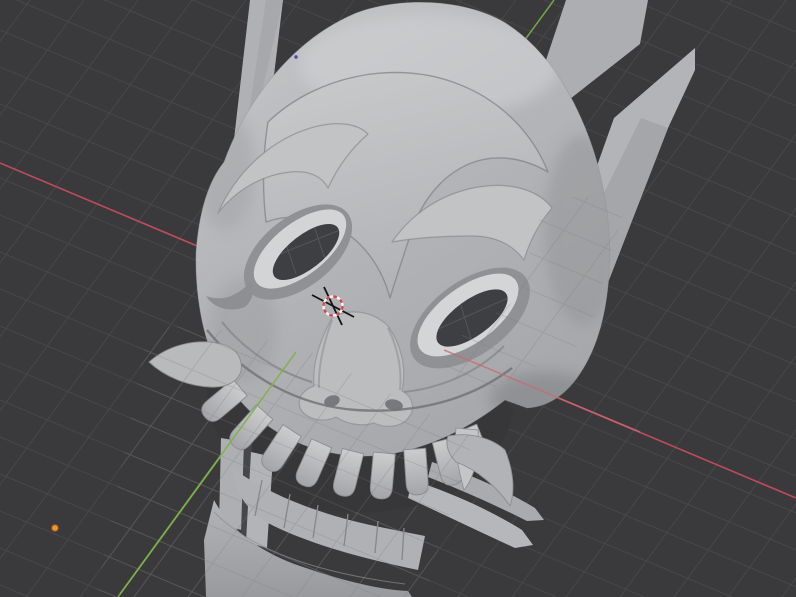 The height and width of the screenshot is (597, 796). Describe the element at coordinates (296, 57) in the screenshot. I see `secondary-origin-dot` at that location.